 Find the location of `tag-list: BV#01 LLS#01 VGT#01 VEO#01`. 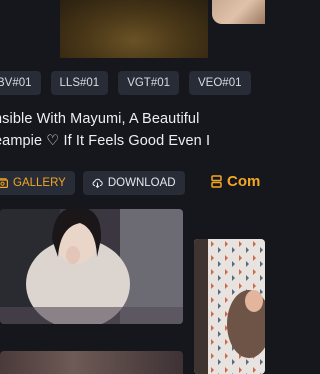

tag-list: BV#01 LLS#01 VGT#01 VEO#01 is located at coordinates (125, 83).